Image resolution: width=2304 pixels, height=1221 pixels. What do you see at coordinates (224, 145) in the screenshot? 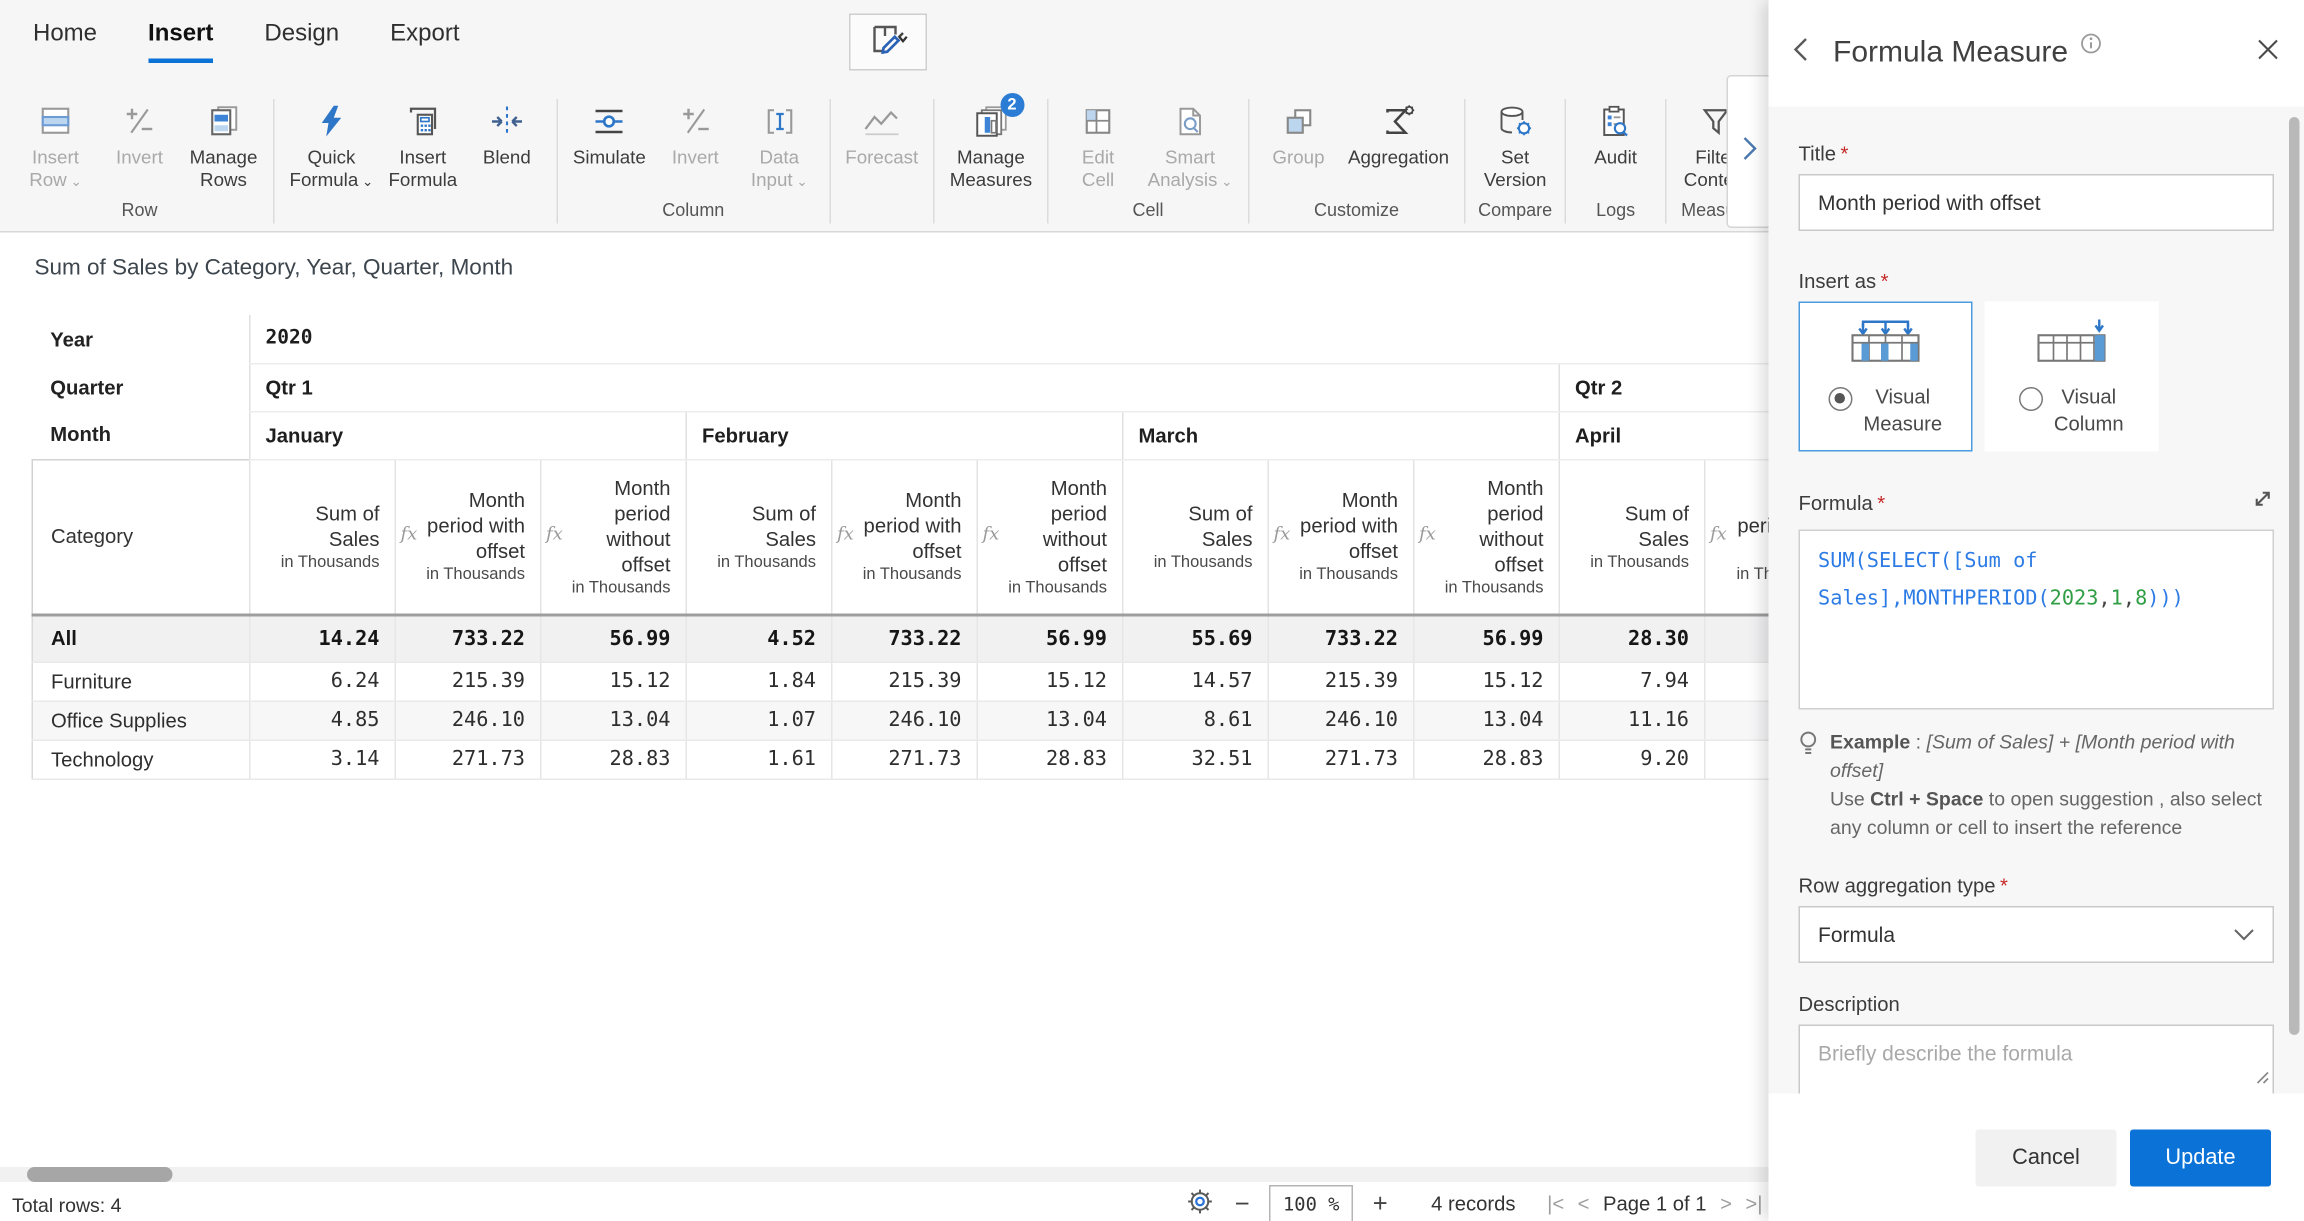
I see `manage-rows-button: Manage Rows` at bounding box center [224, 145].